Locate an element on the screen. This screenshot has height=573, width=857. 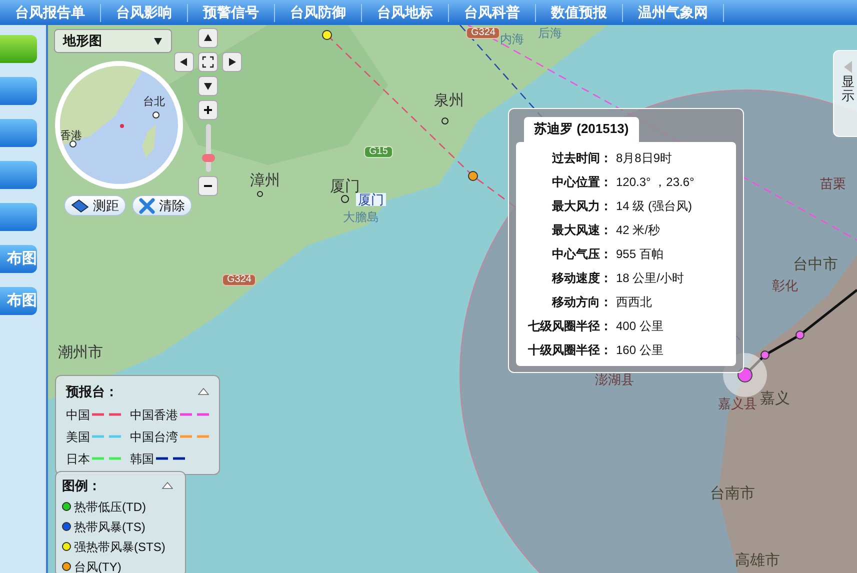
minimap-label: 台北 is located at coordinates (154, 102).